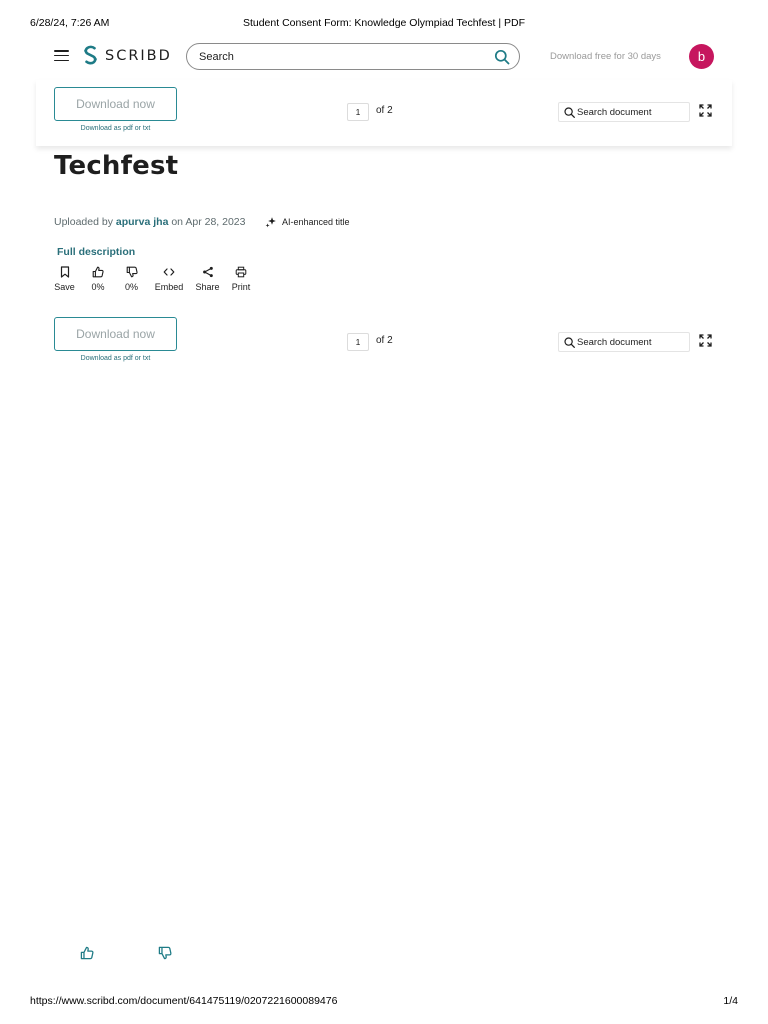 This screenshot has height=1024, width=768. What do you see at coordinates (131, 279) in the screenshot?
I see `dislike-button: 0%` at bounding box center [131, 279].